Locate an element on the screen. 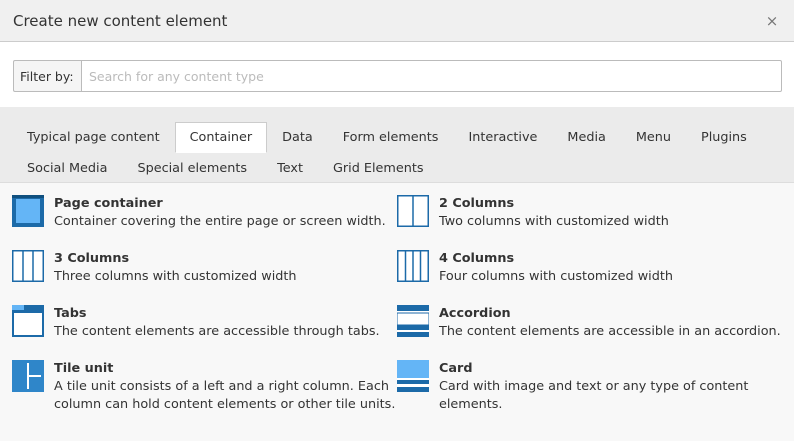  tab-interactive: Interactive is located at coordinates (502, 137).